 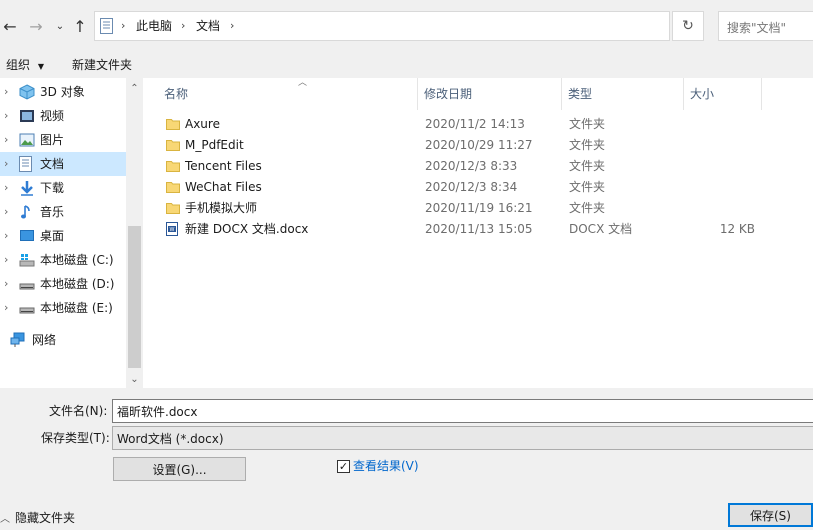 I want to click on network-icon, so click(x=18, y=340).